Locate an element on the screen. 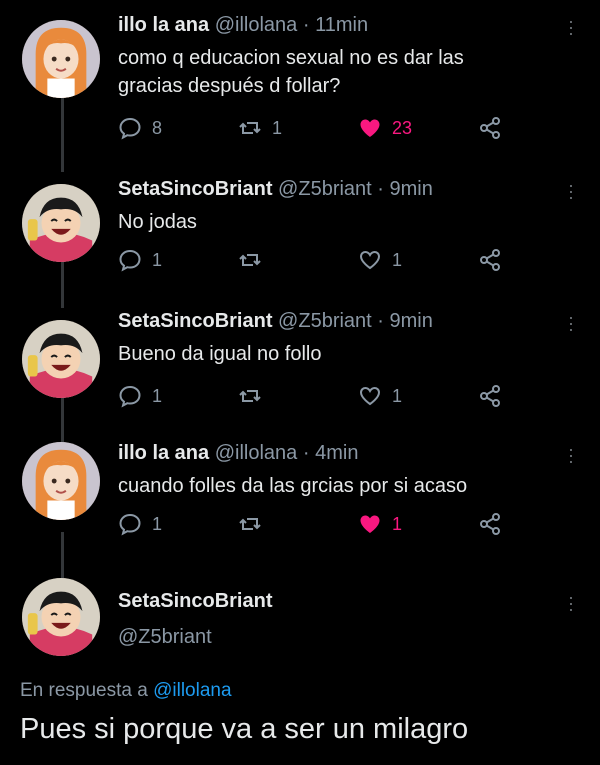  tweet-text: cuando folles da las grcias por si acaso is located at coordinates (293, 486).